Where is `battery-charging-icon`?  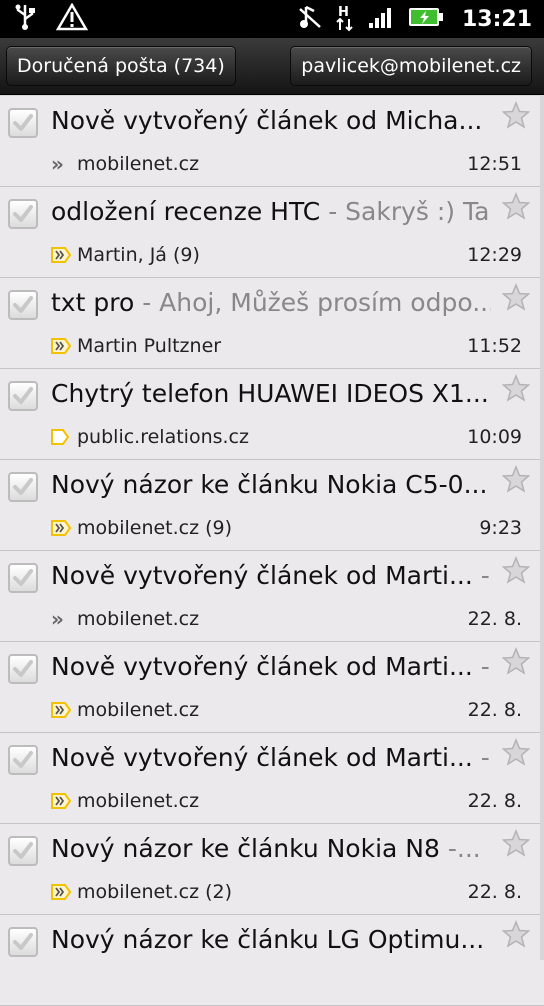
battery-charging-icon is located at coordinates (426, 19).